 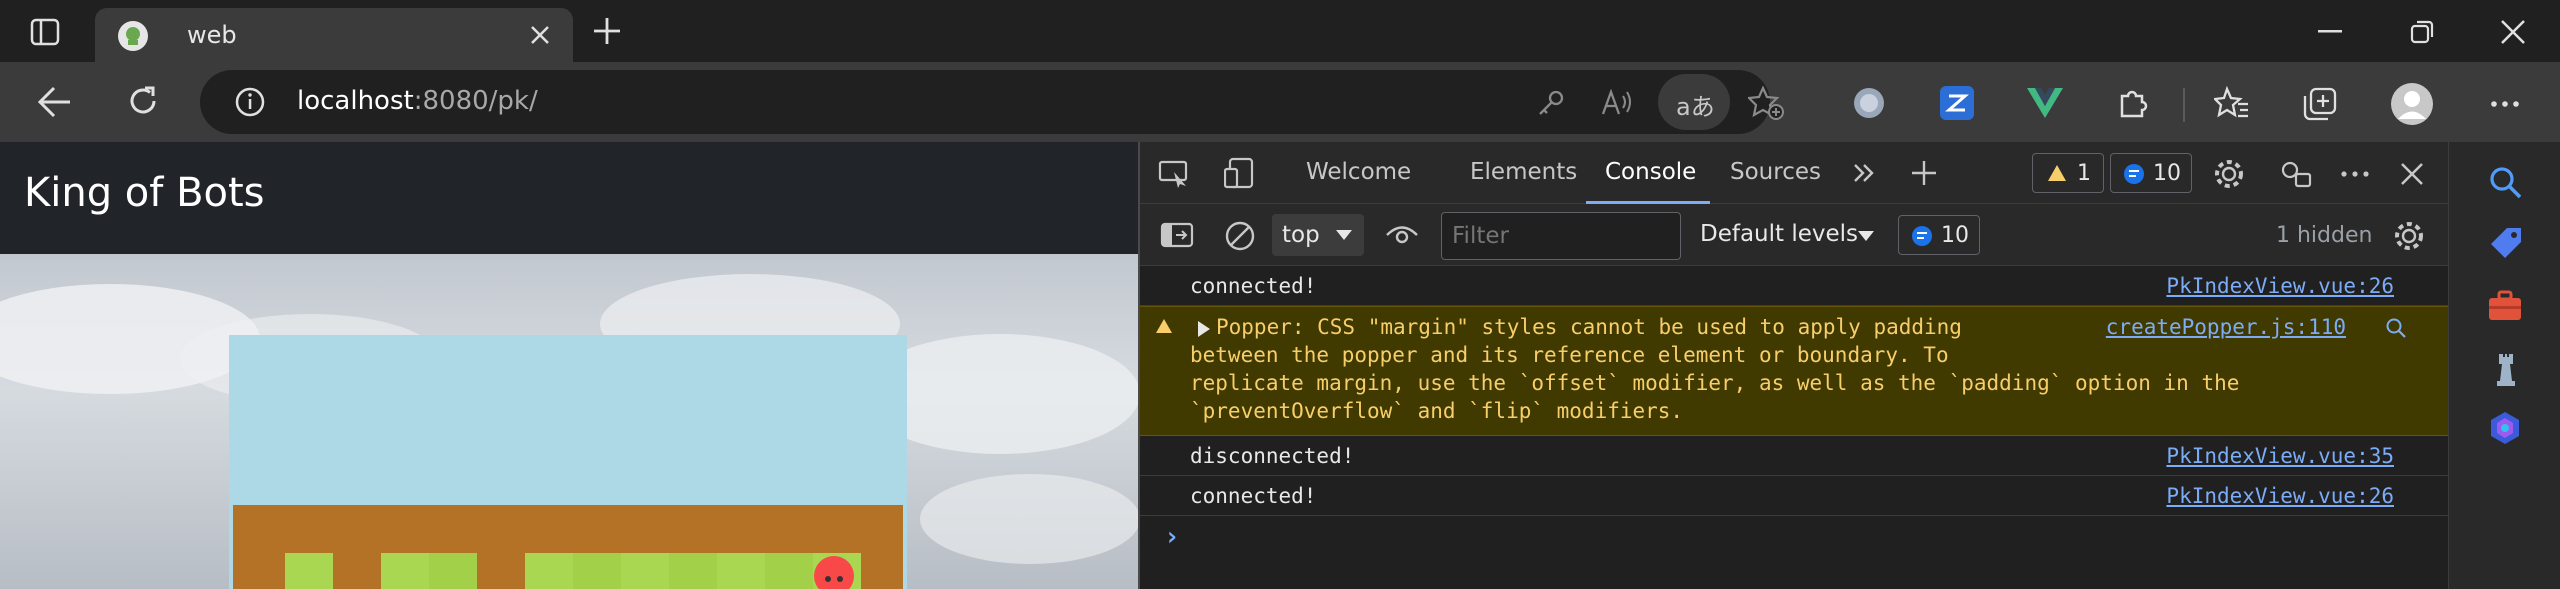 I want to click on more-menu-icon, so click(x=2505, y=104).